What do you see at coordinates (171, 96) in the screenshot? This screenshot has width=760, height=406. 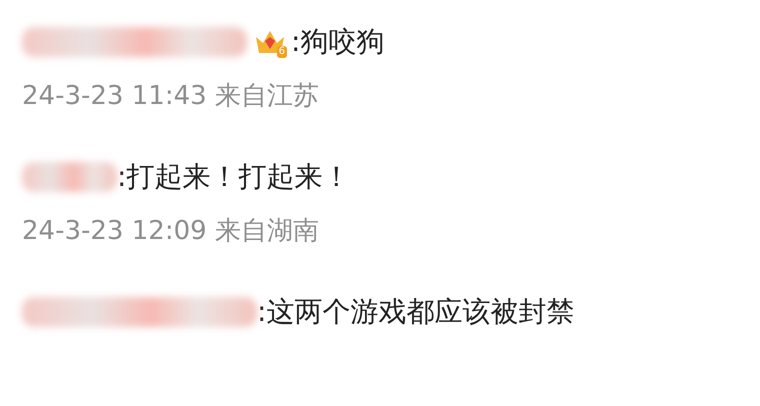 I see `comment-meta: 24-3-23 11:43 来自江苏` at bounding box center [171, 96].